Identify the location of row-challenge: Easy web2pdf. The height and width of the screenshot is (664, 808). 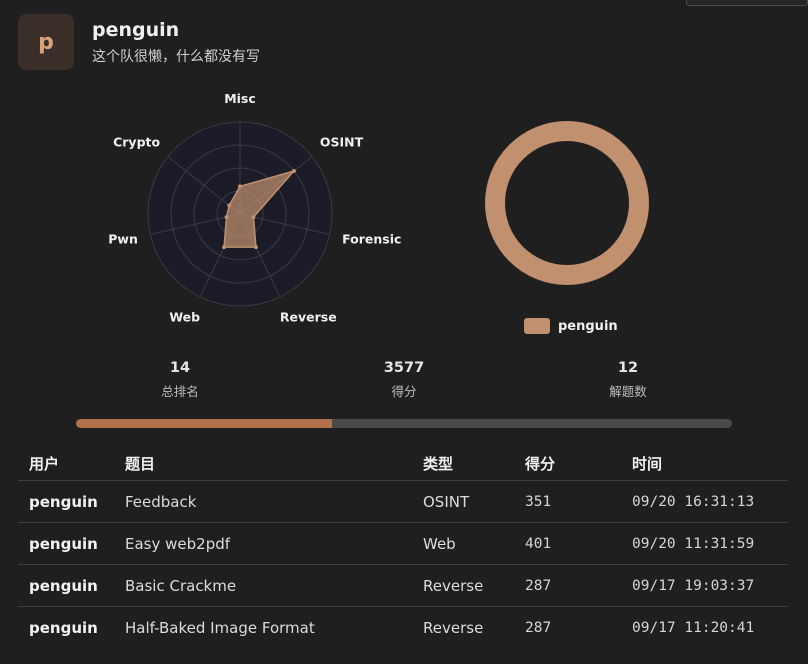
(178, 543).